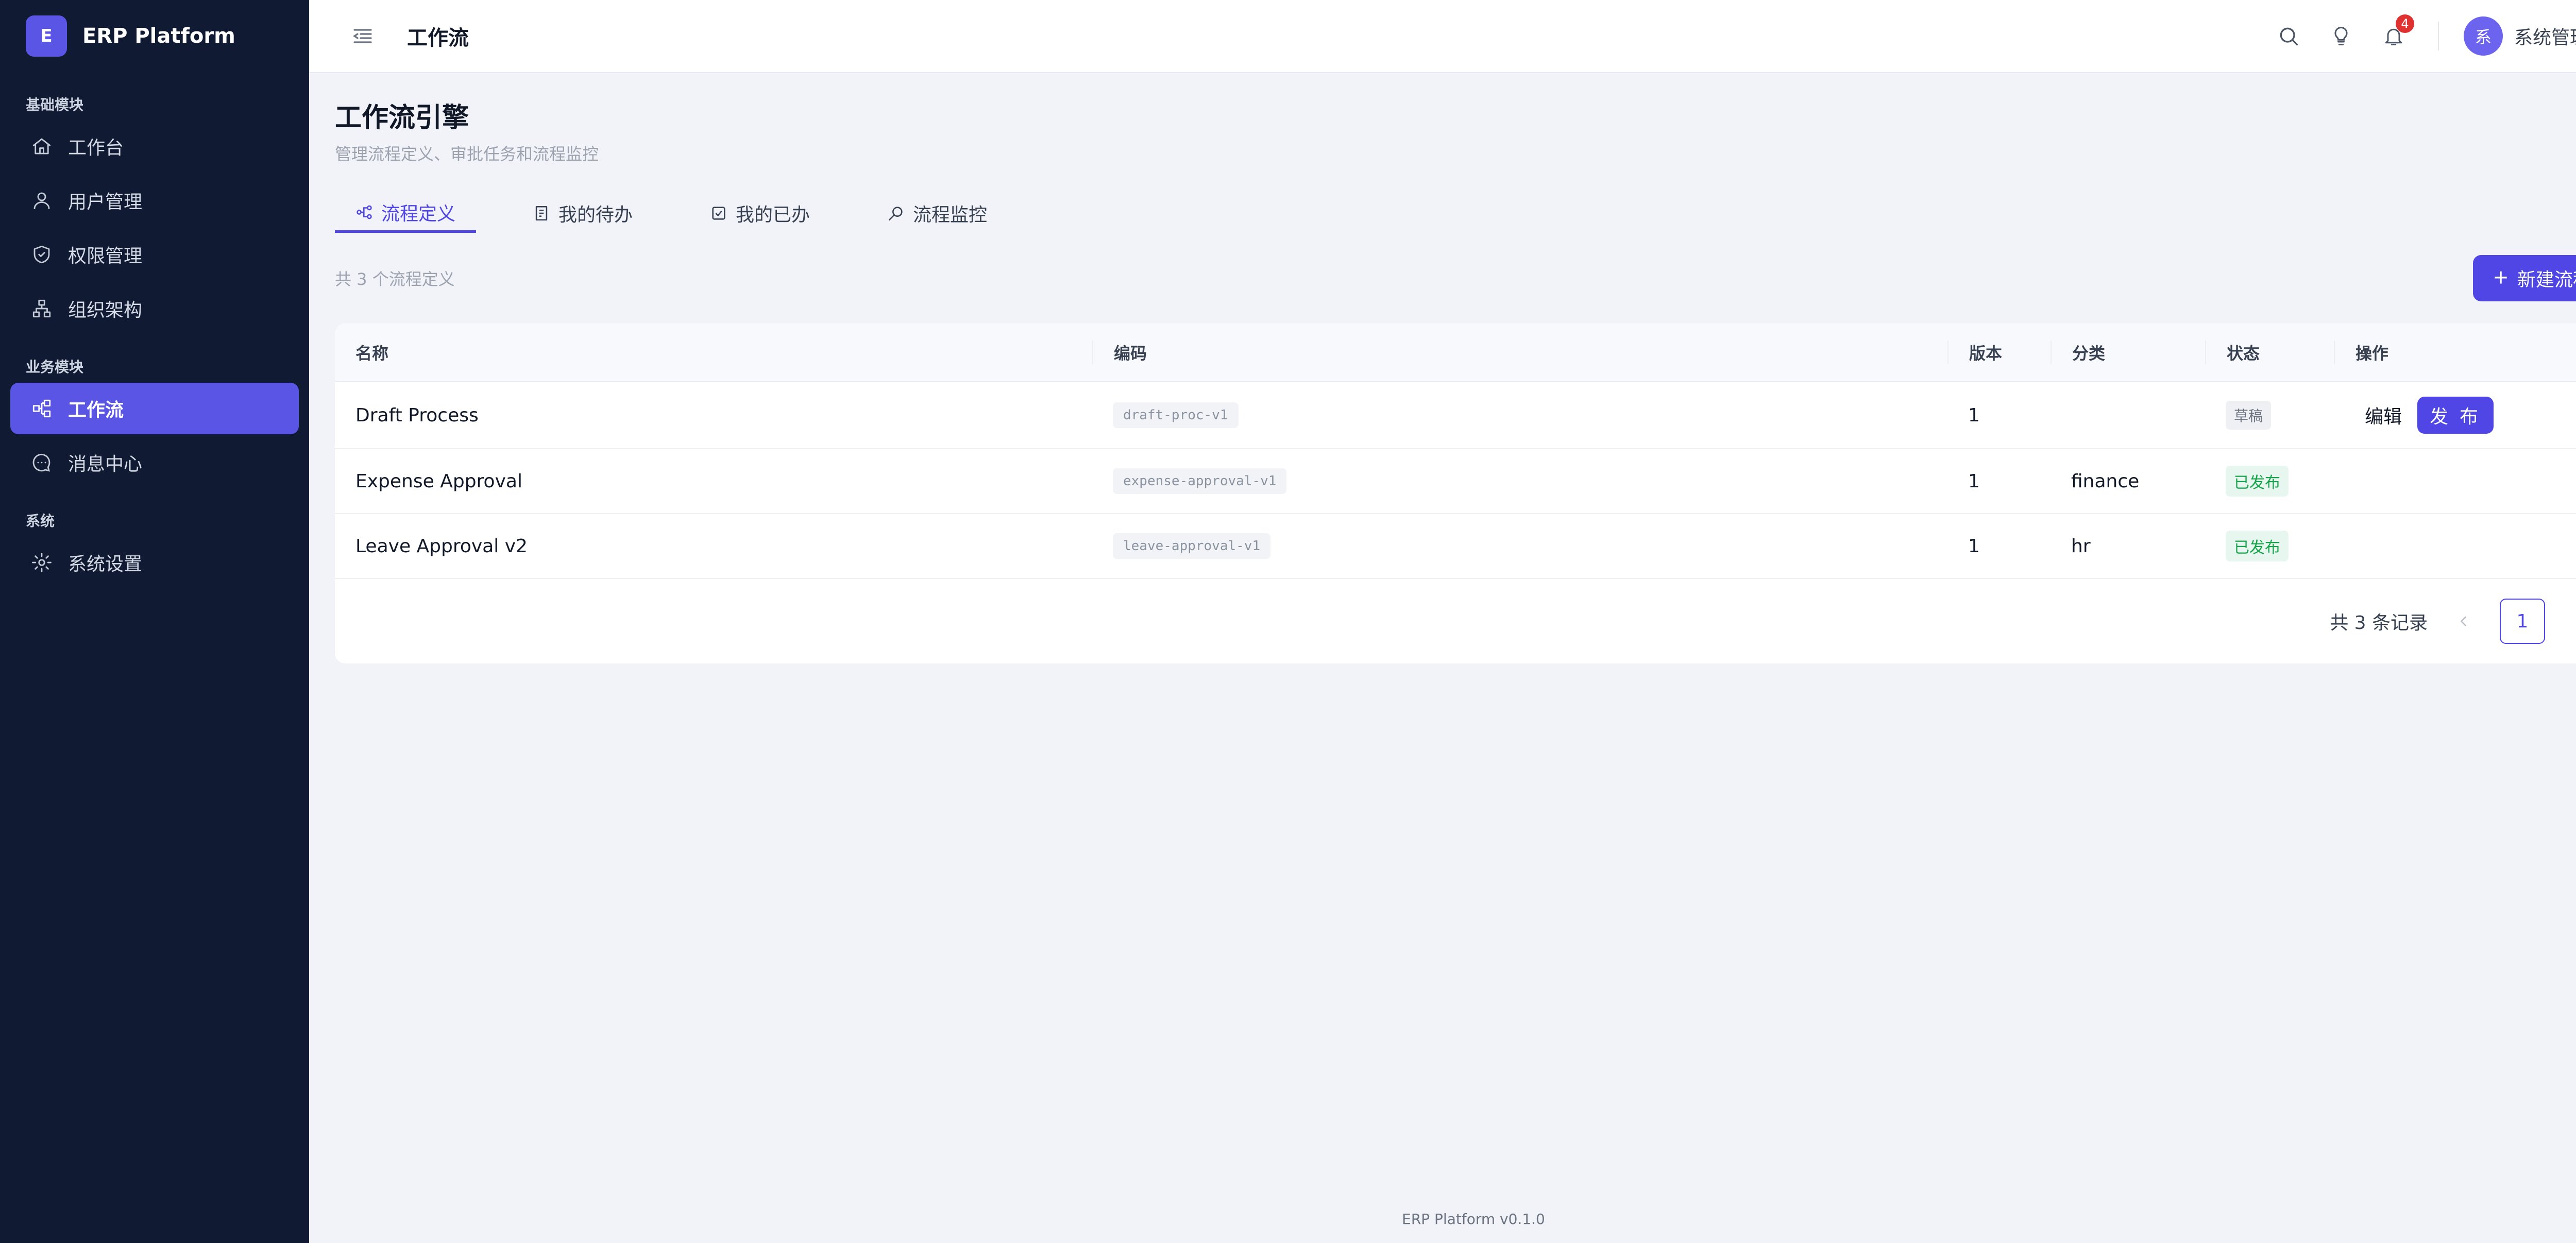 The height and width of the screenshot is (1243, 2576). I want to click on sidebar-item-settings: 系统设置, so click(154, 562).